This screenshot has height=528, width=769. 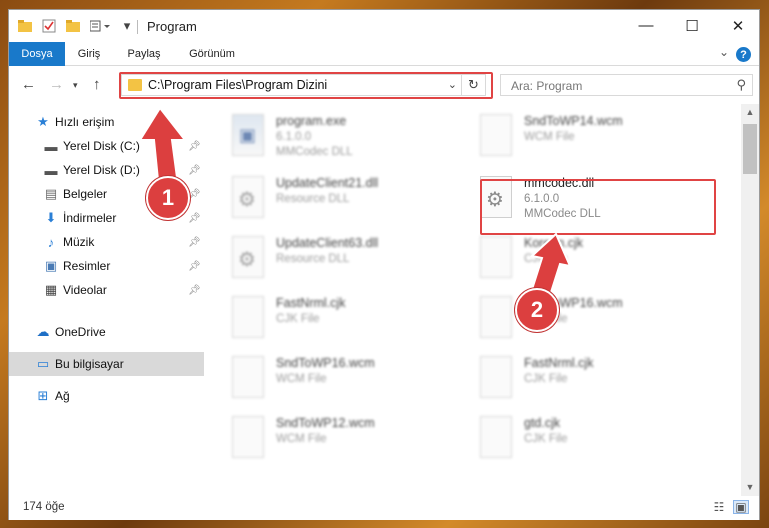 I want to click on step-badge-1: 1, so click(x=168, y=198).